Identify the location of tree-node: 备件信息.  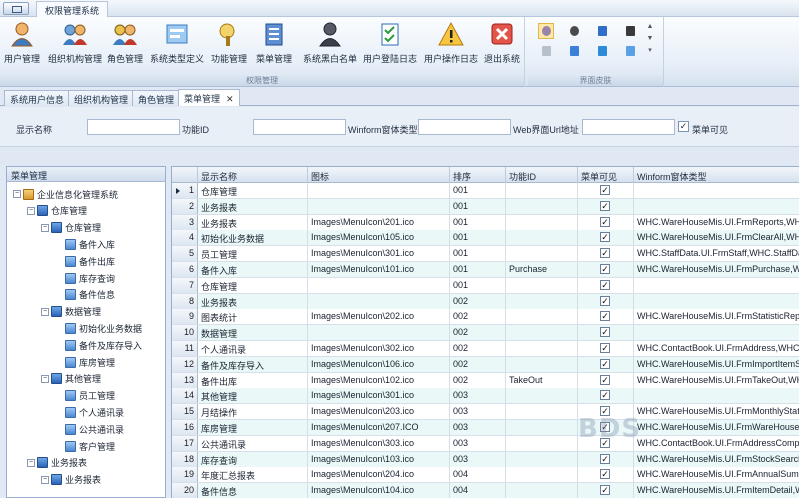
(85, 295).